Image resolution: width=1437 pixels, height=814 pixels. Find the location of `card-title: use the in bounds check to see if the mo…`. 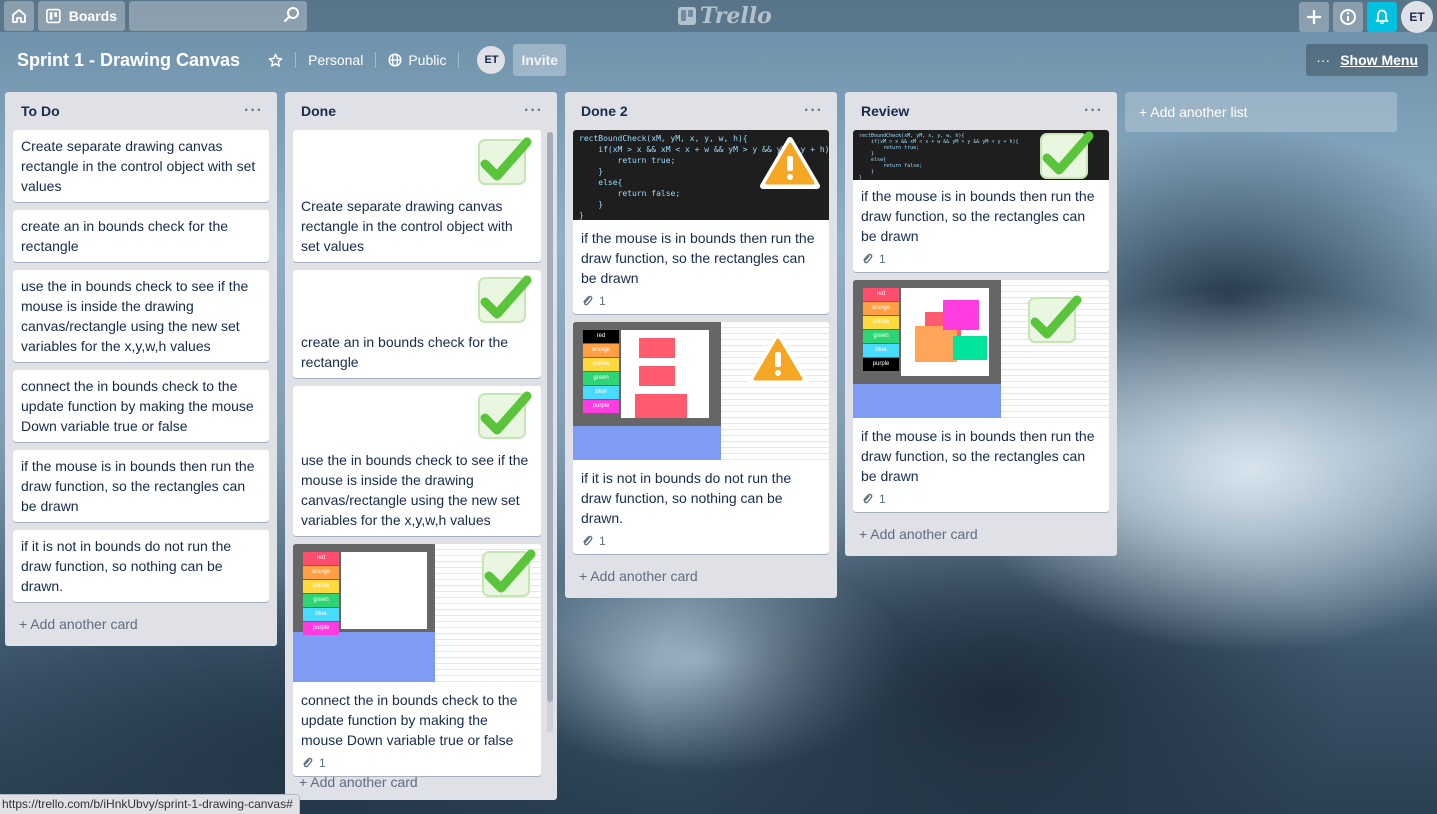

card-title: use the in bounds check to see if the mo… is located at coordinates (135, 316).